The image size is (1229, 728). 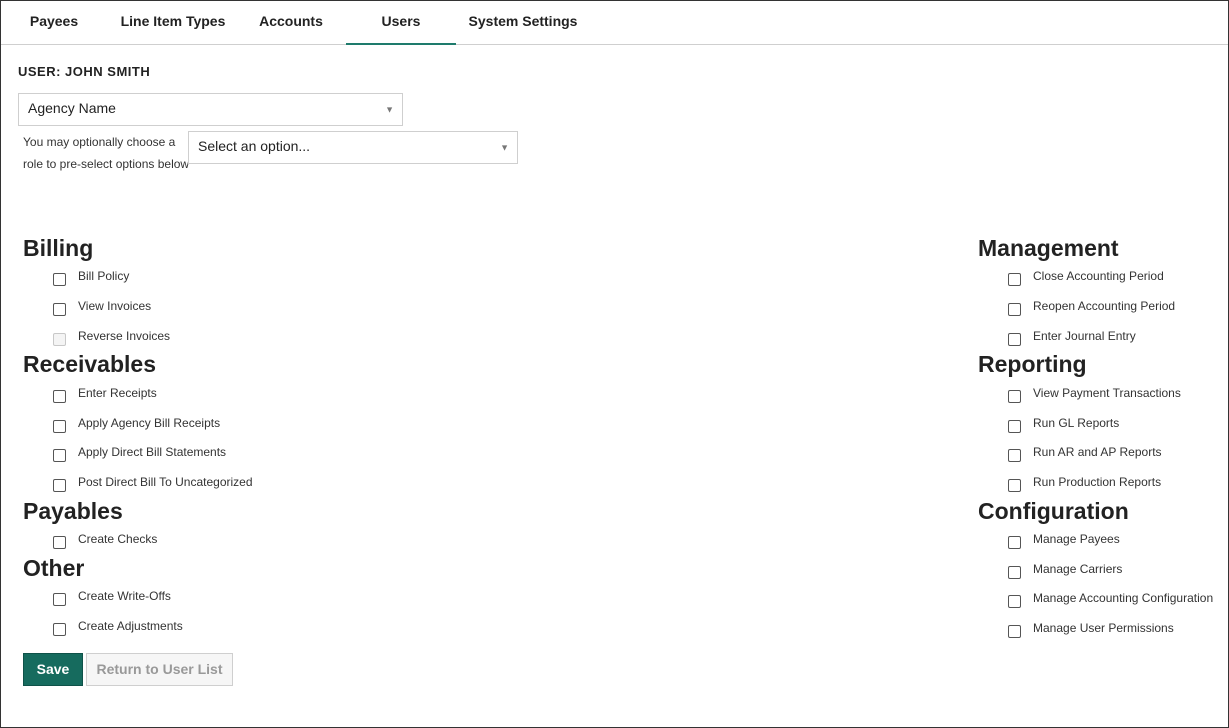 What do you see at coordinates (1014, 542) in the screenshot?
I see `manage-payees-checkbox` at bounding box center [1014, 542].